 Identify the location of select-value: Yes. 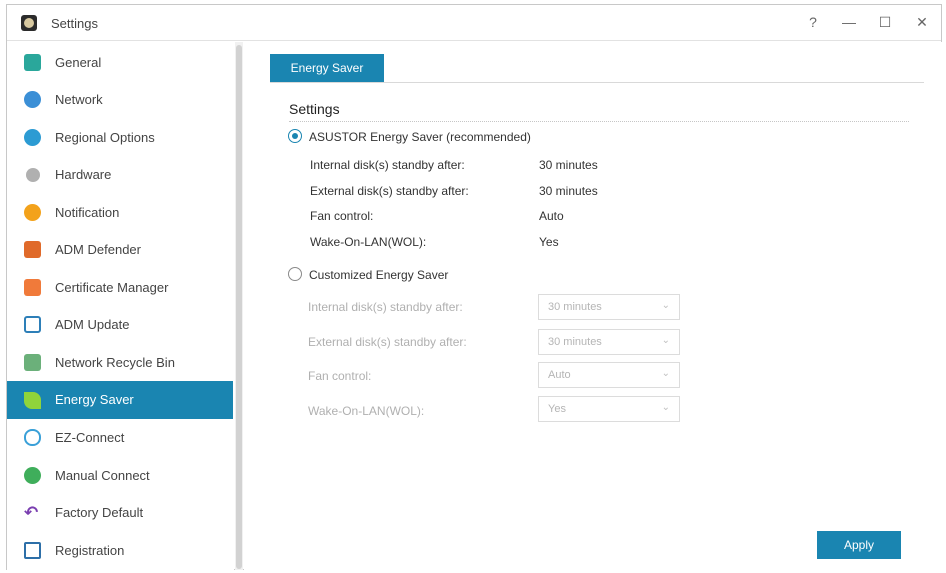
(557, 409).